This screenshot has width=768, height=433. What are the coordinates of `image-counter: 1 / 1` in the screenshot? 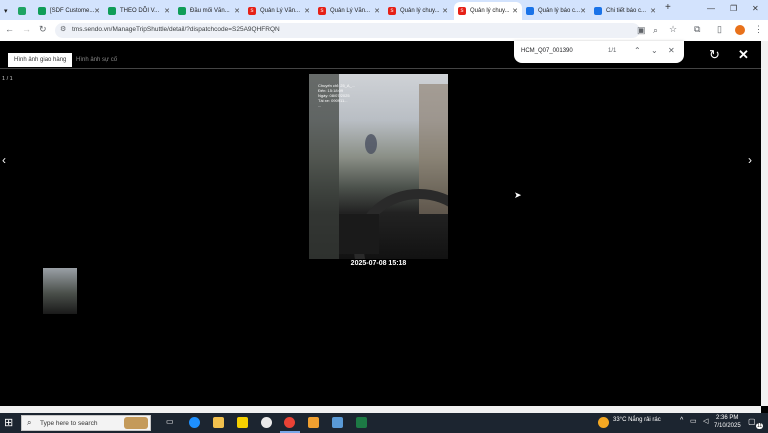 It's located at (7, 79).